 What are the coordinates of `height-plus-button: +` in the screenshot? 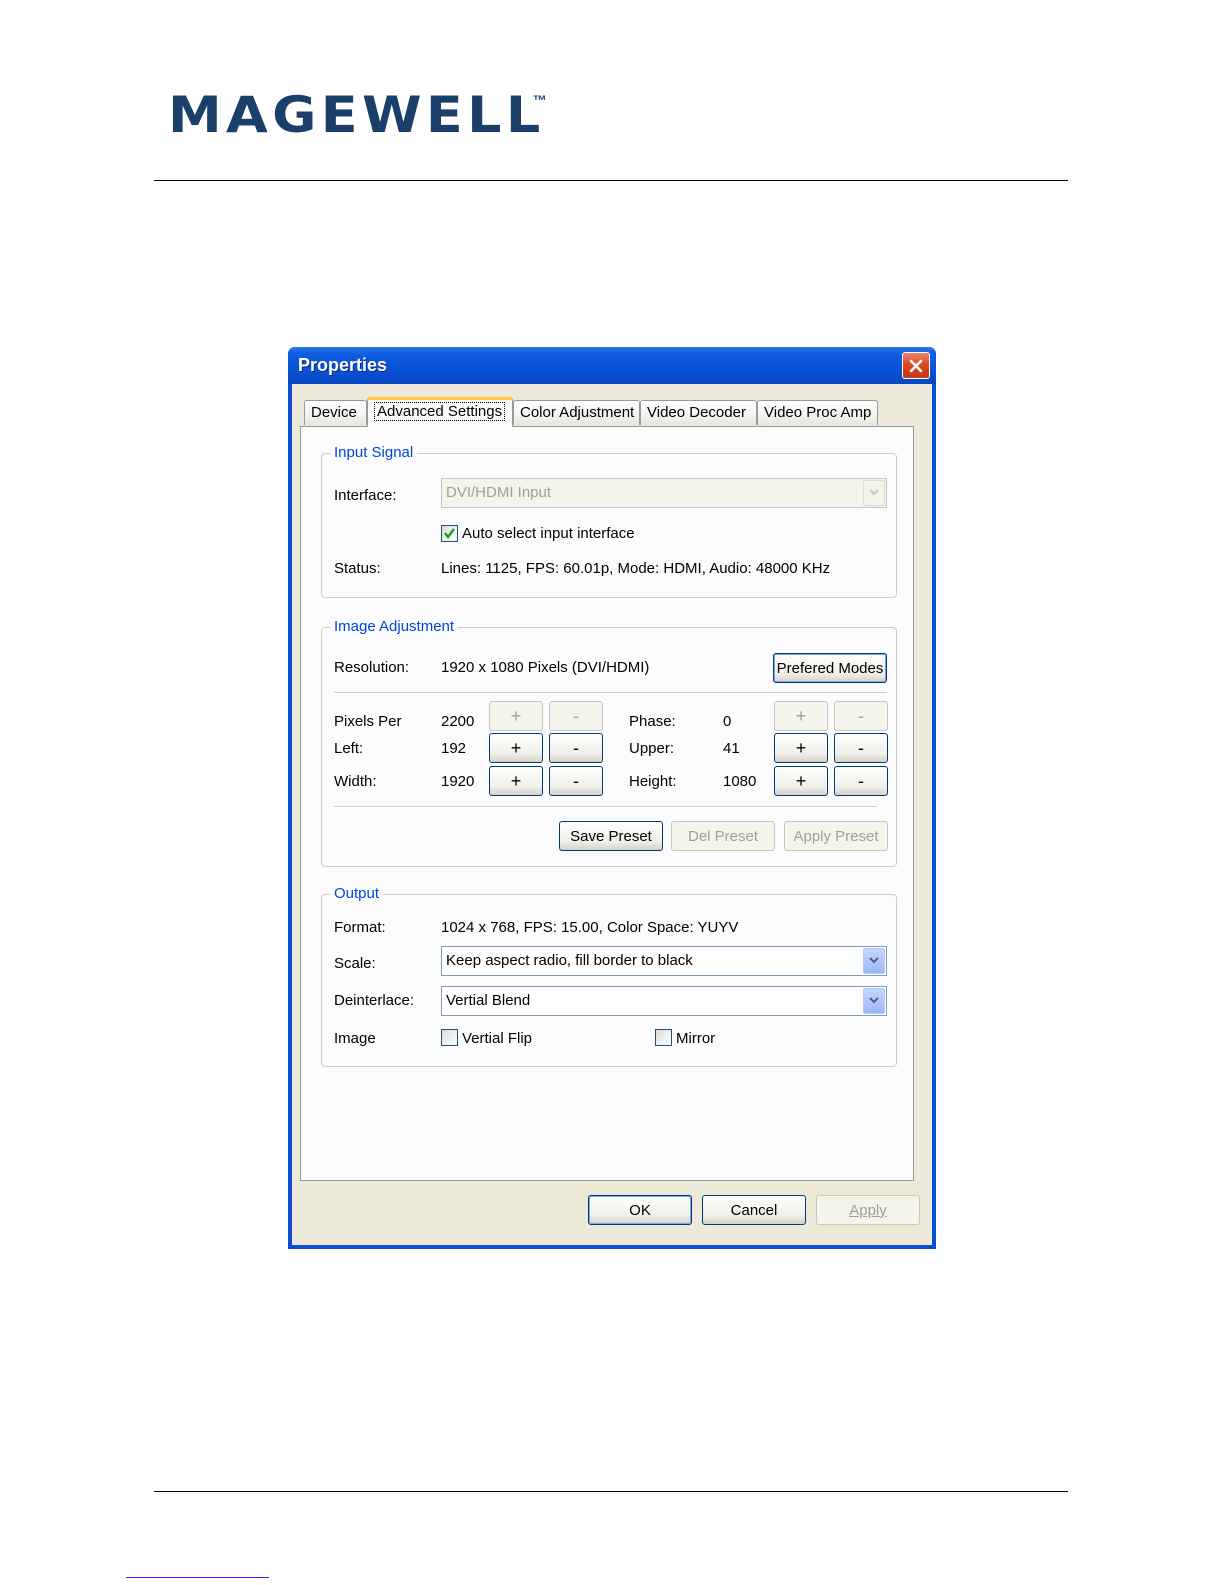 It's located at (801, 781).